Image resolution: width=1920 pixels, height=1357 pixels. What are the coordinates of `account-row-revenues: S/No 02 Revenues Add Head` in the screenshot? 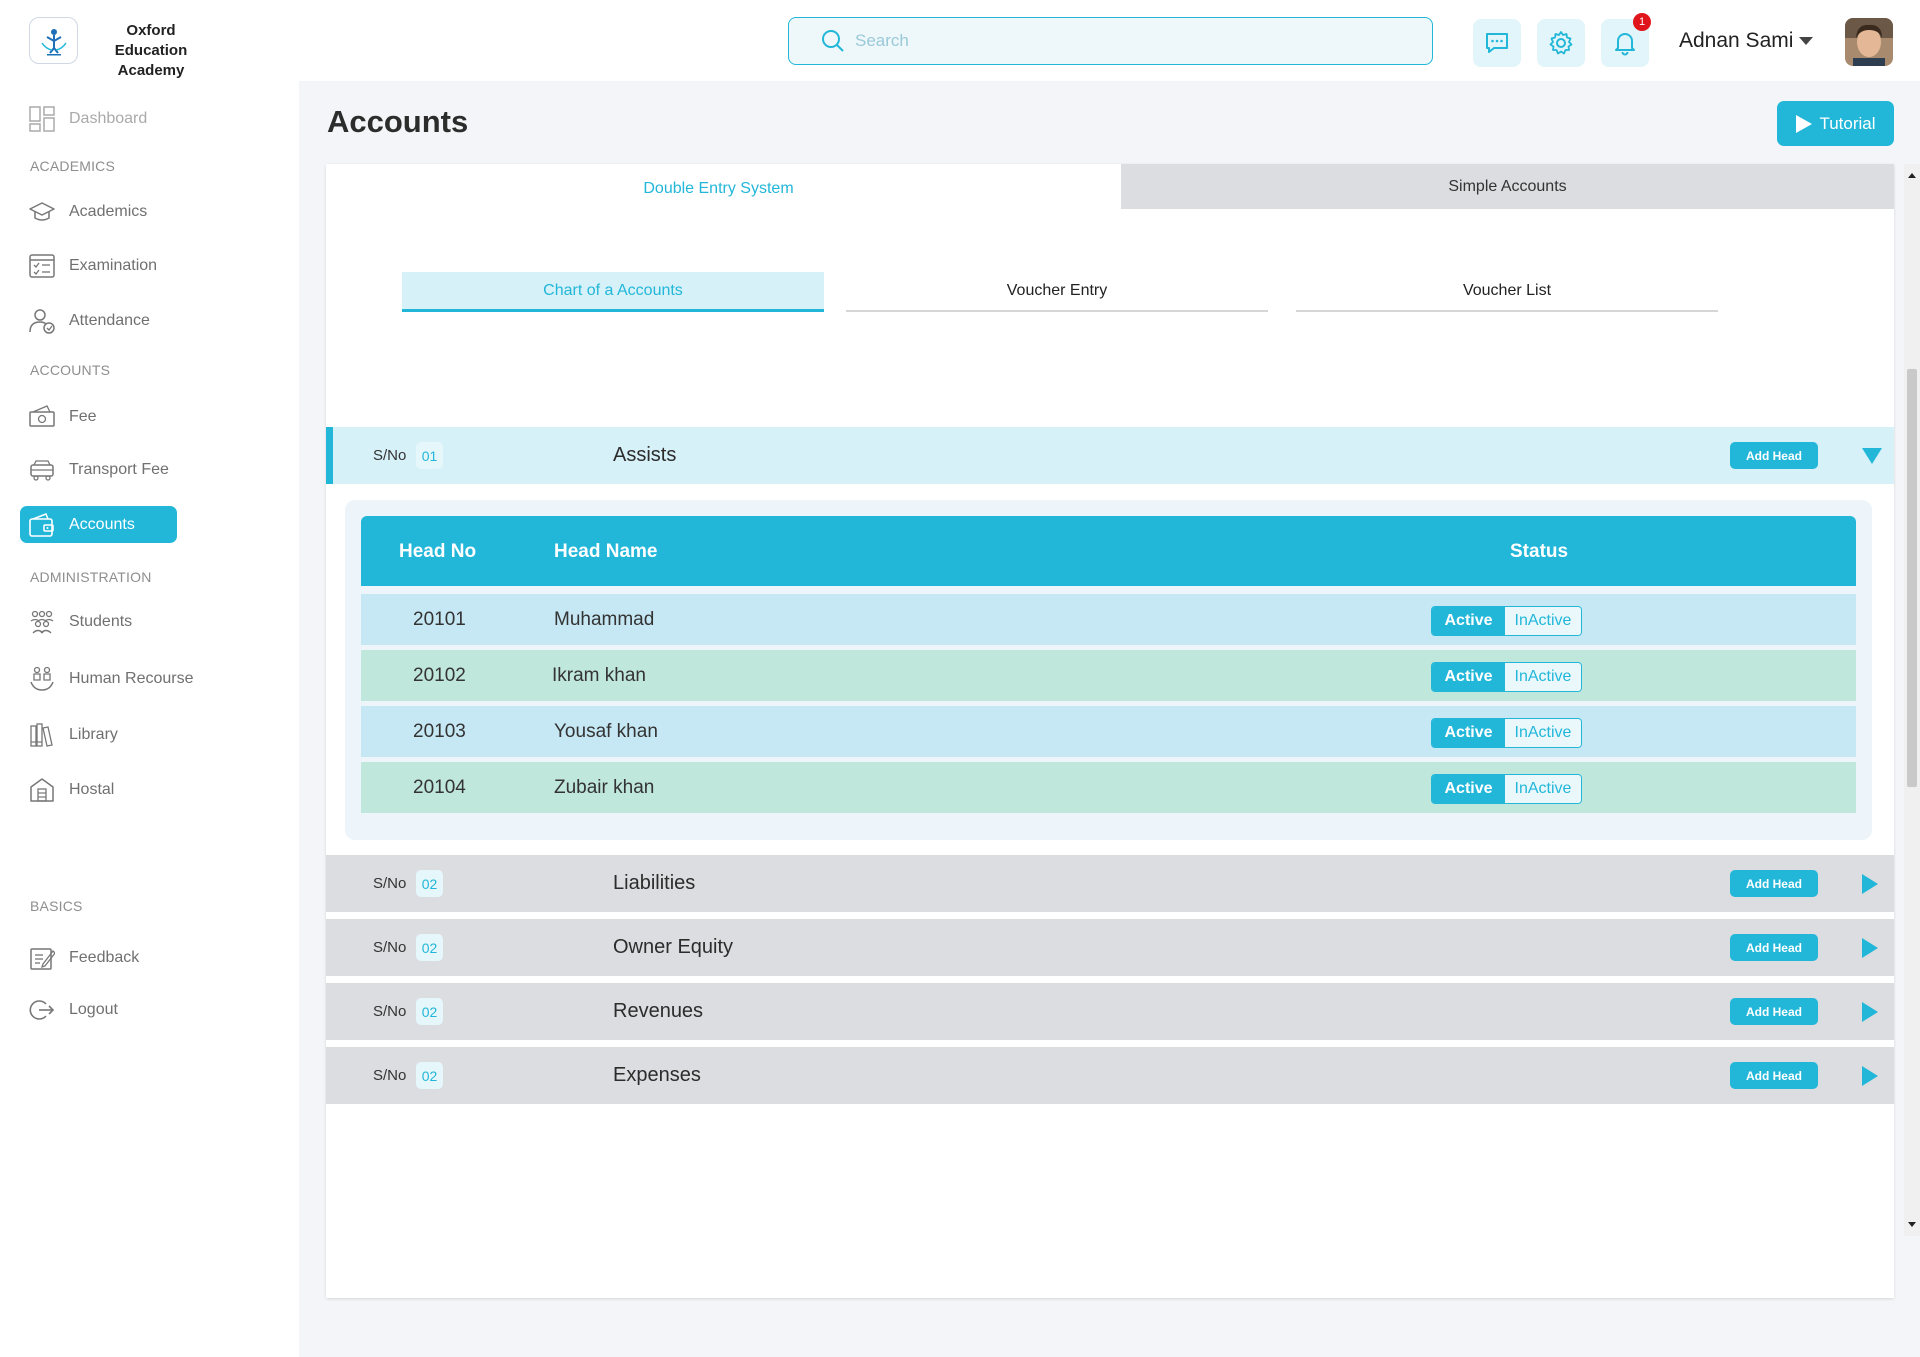 It's located at (1110, 1011).